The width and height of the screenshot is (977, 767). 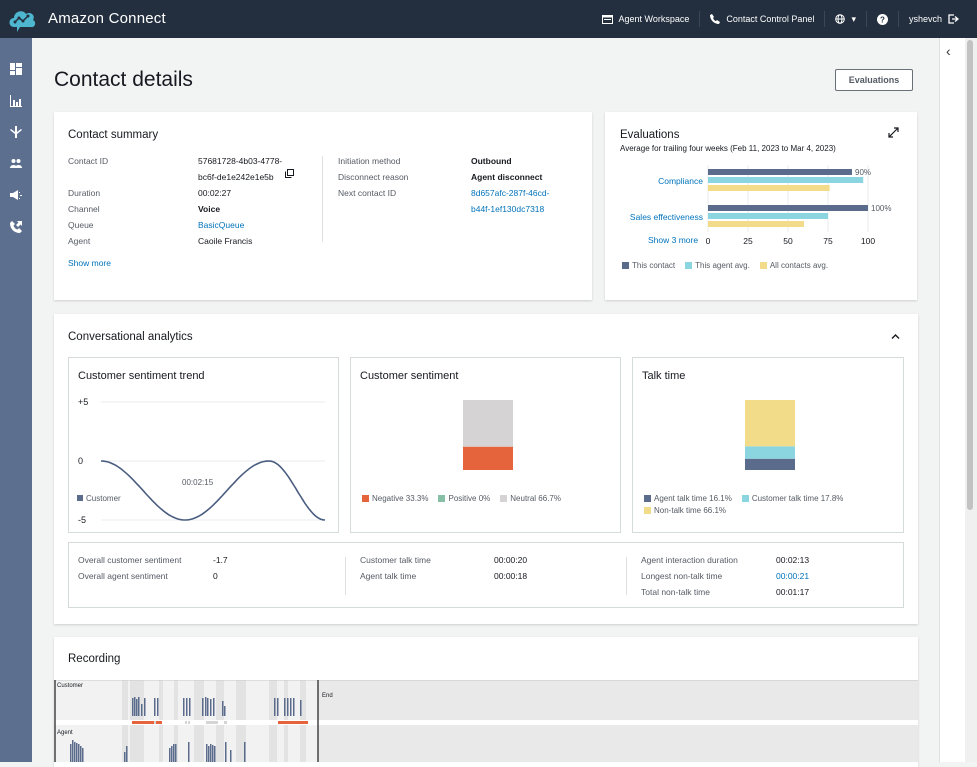 I want to click on contact-control-panel-link: Contact Control Panel, so click(x=763, y=19).